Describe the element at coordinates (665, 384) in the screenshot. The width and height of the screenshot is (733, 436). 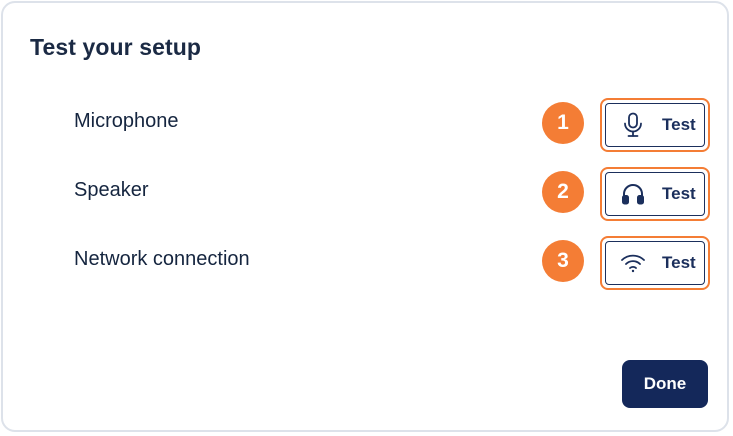
I see `done-button: Done` at that location.